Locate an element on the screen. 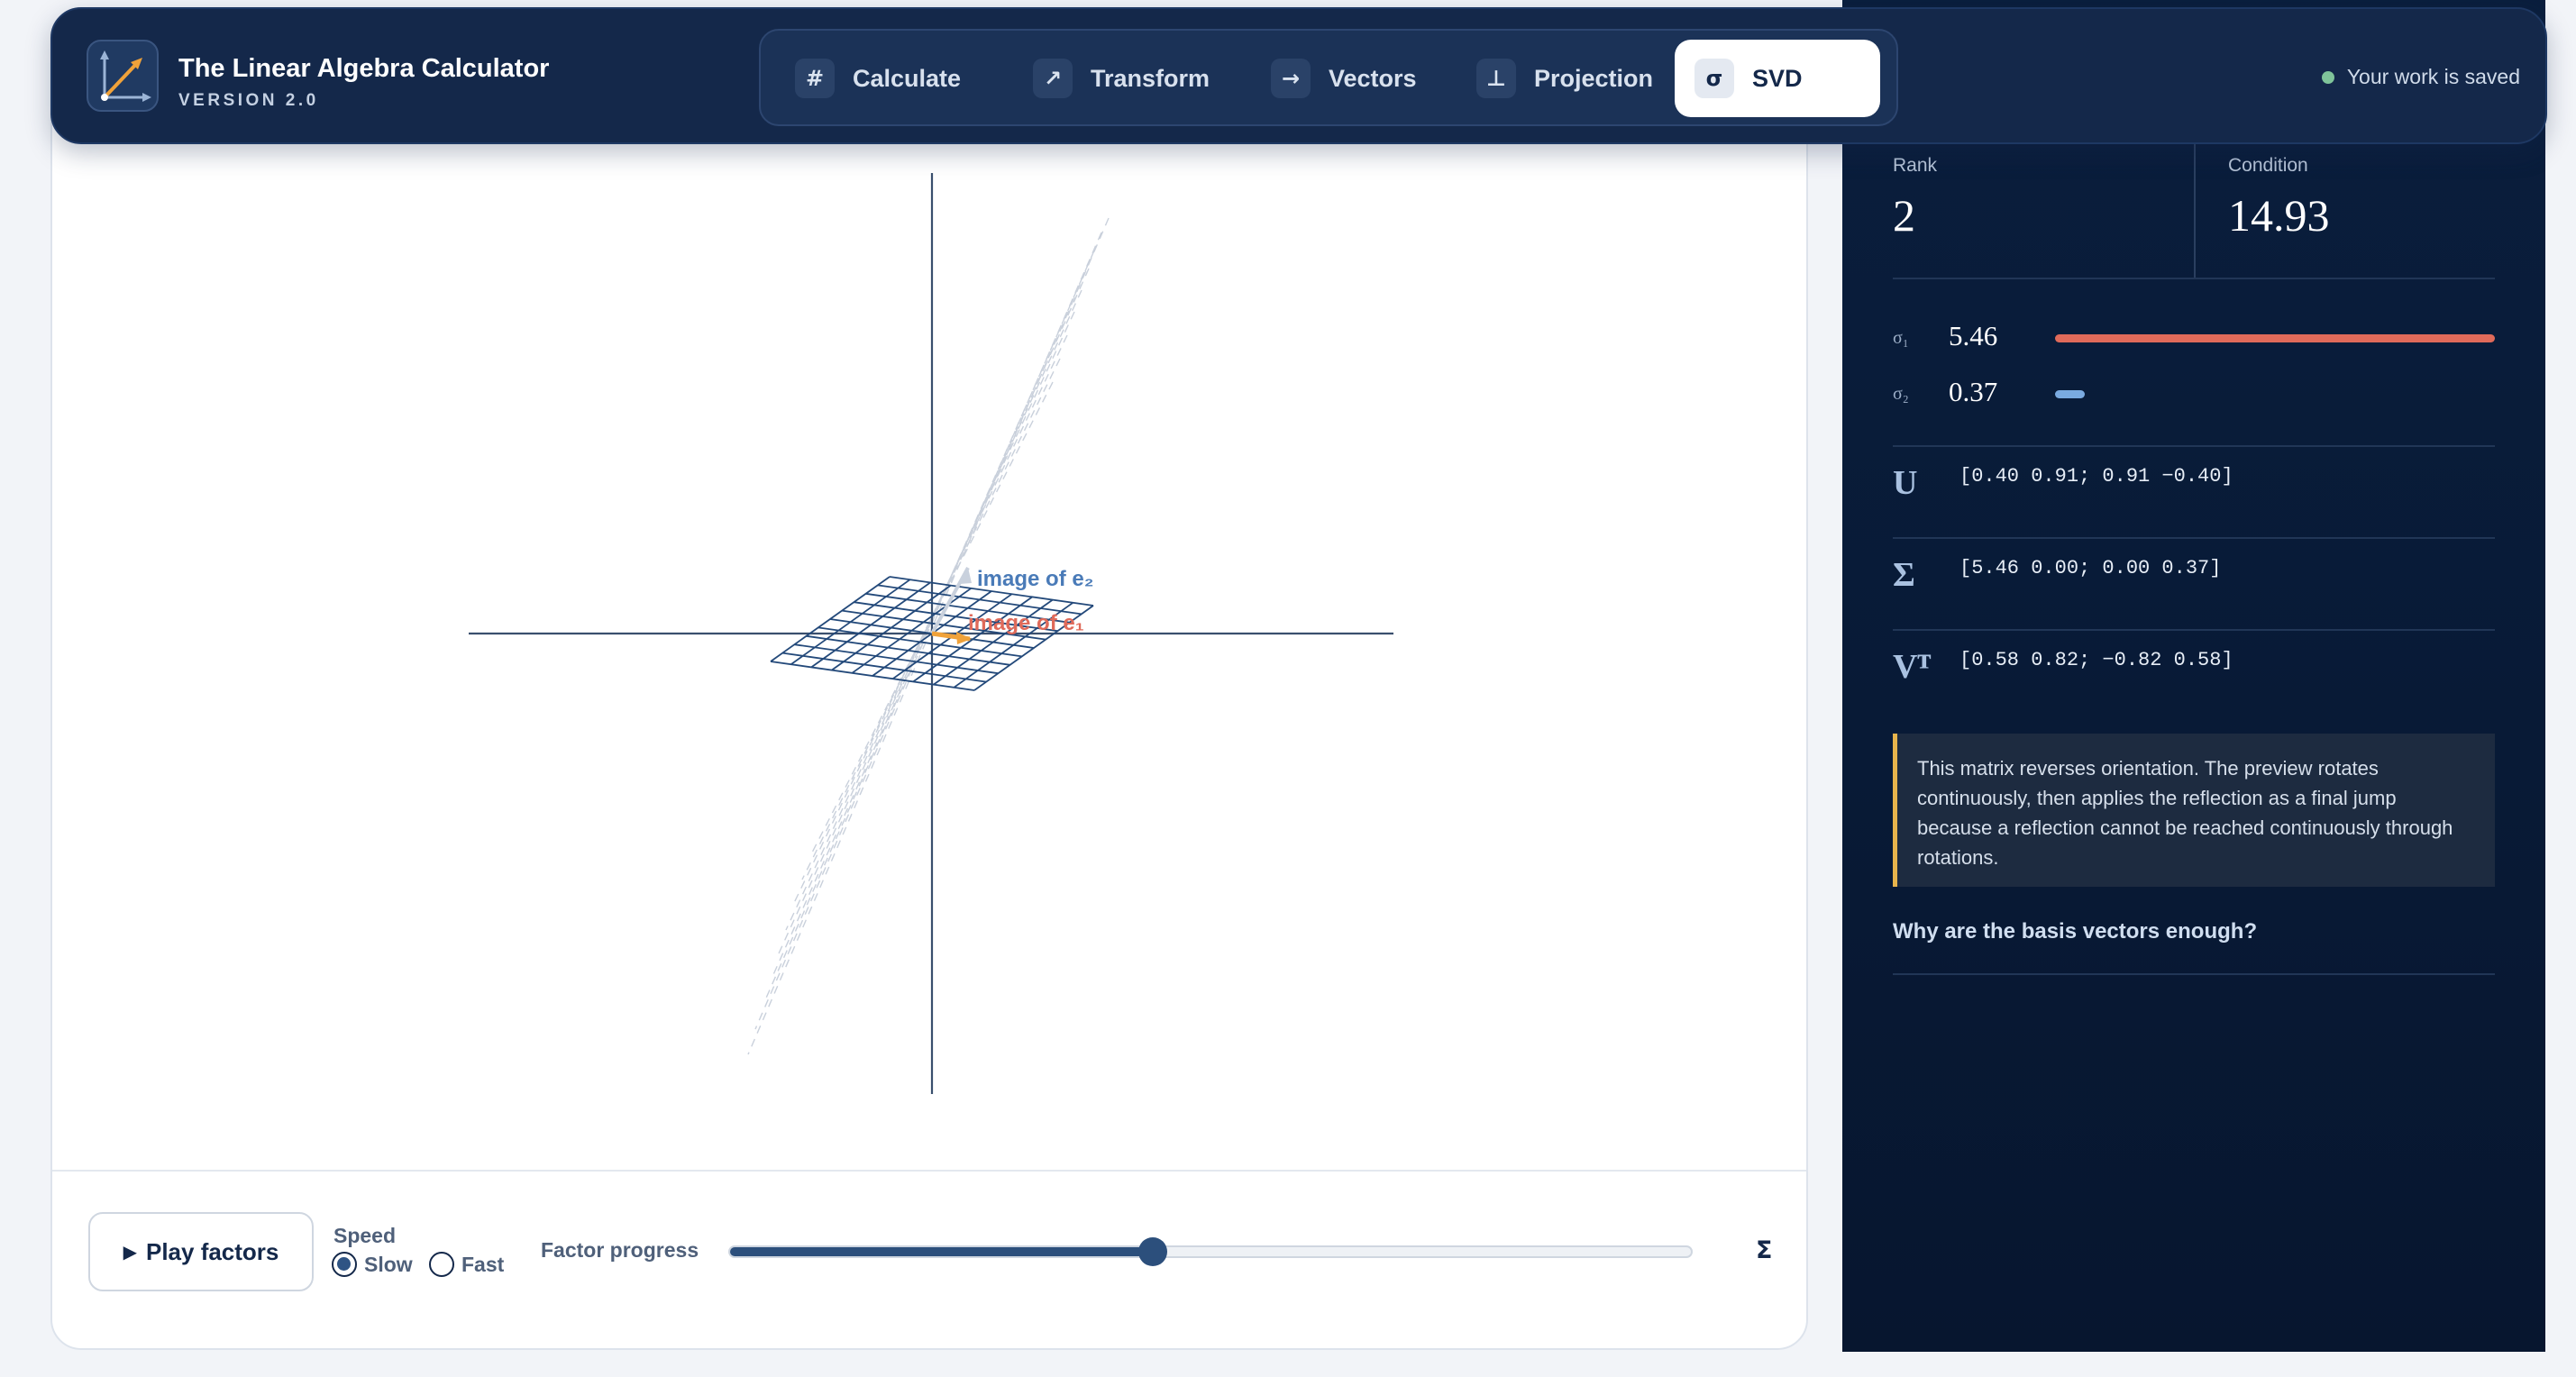 The height and width of the screenshot is (1377, 2576). saved-status-icon is located at coordinates (2327, 77).